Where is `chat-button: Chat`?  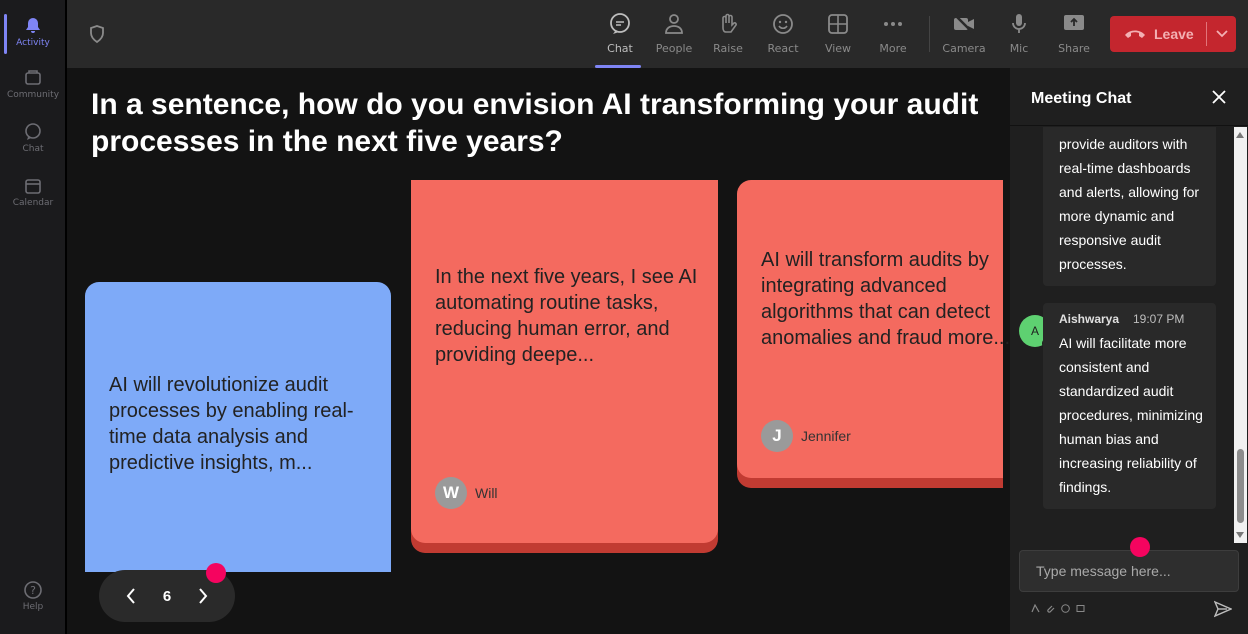
chat-button: Chat is located at coordinates (620, 39).